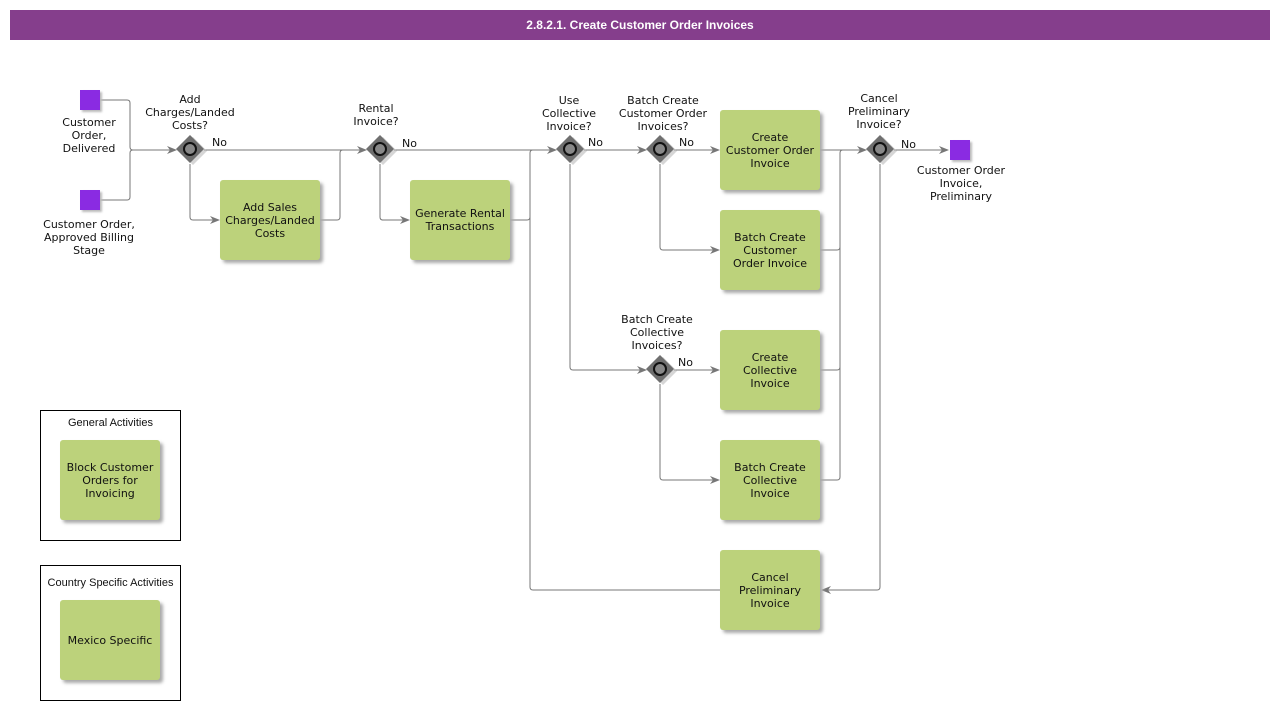 Image resolution: width=1280 pixels, height=710 pixels. I want to click on gateway-rental, so click(381, 151).